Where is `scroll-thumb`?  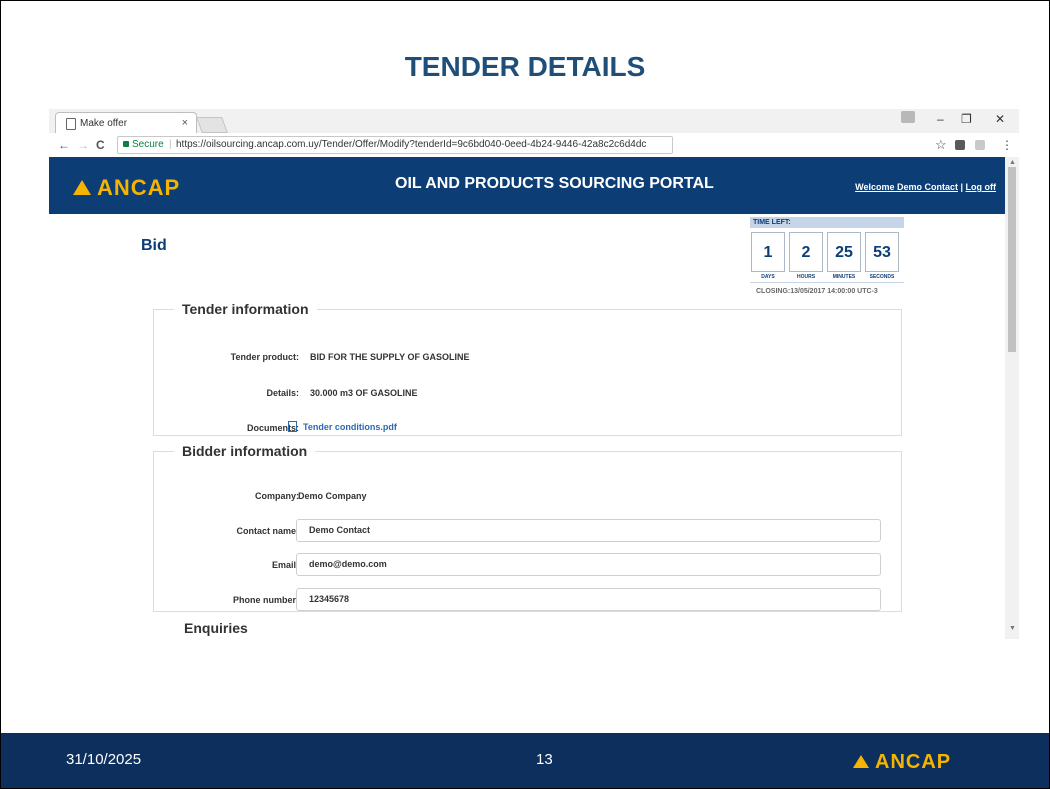
scroll-thumb is located at coordinates (1012, 259).